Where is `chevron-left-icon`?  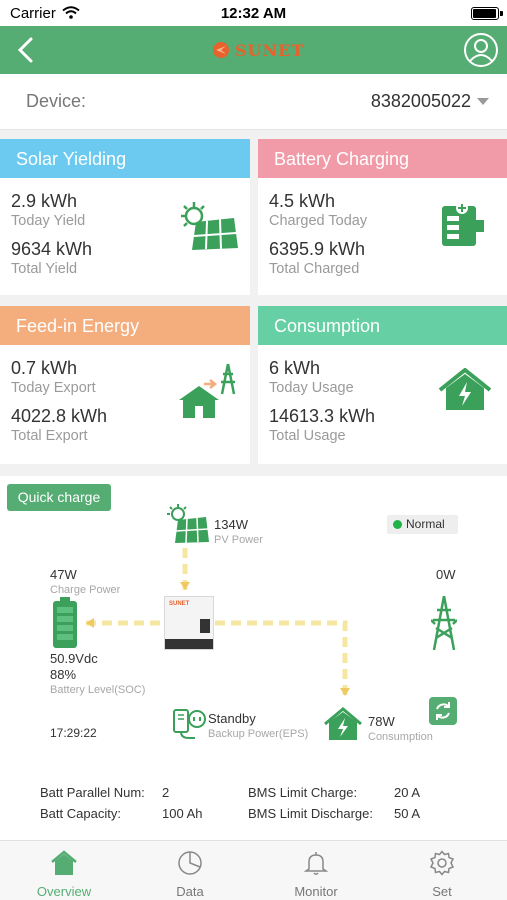
chevron-left-icon is located at coordinates (26, 50).